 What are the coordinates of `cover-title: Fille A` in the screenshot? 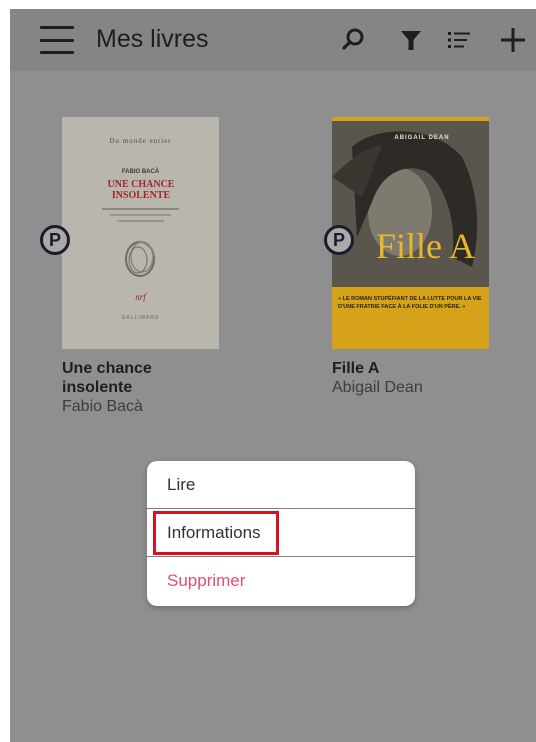 It's located at (425, 246).